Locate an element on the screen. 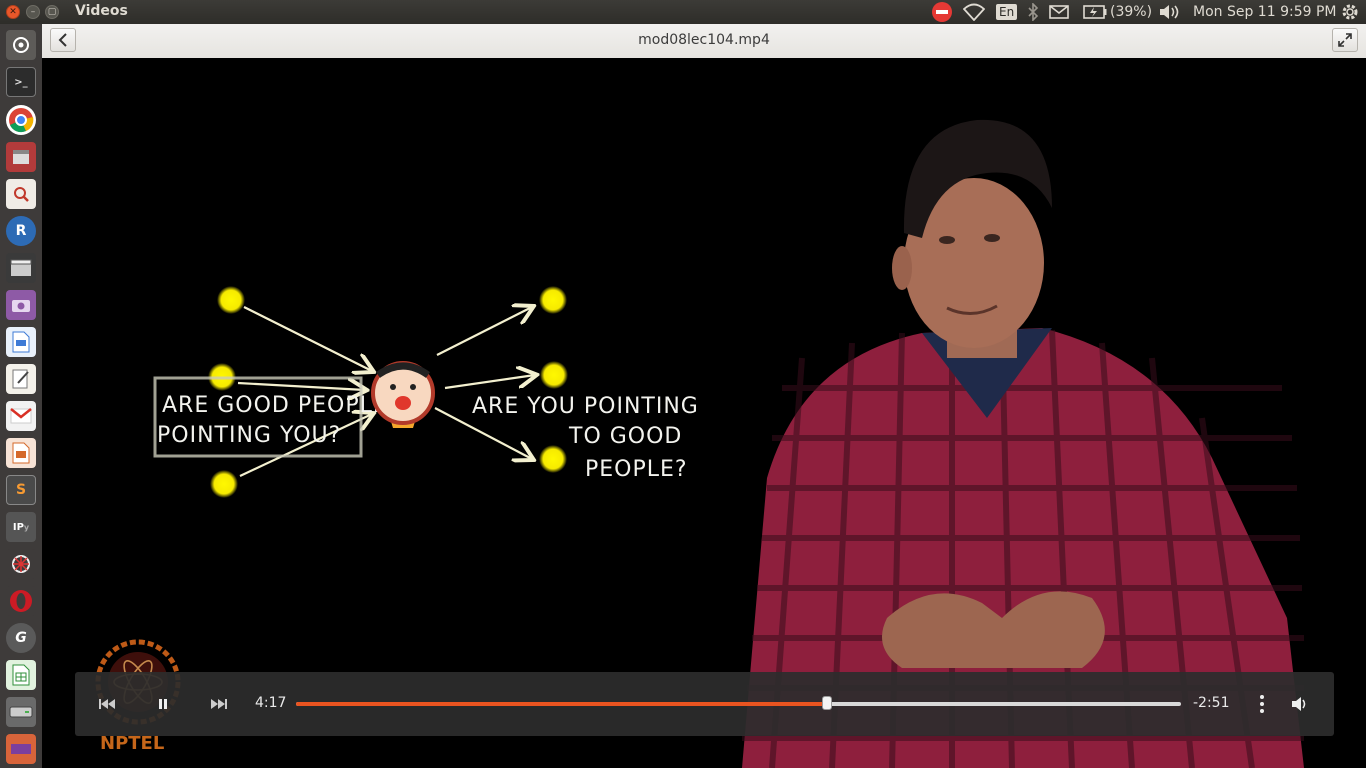  writer-icon is located at coordinates (21, 342).